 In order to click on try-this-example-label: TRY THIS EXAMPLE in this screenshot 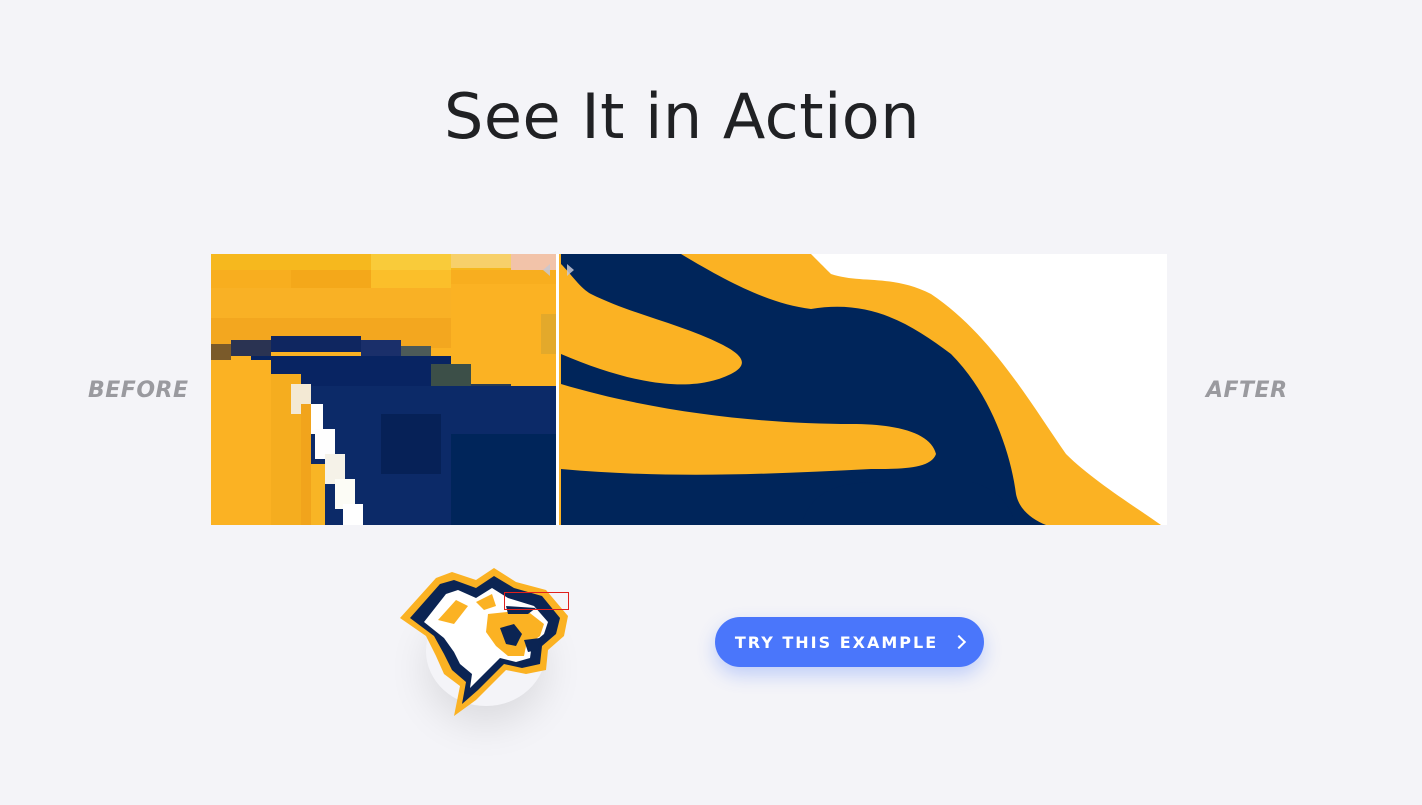, I will do `click(836, 642)`.